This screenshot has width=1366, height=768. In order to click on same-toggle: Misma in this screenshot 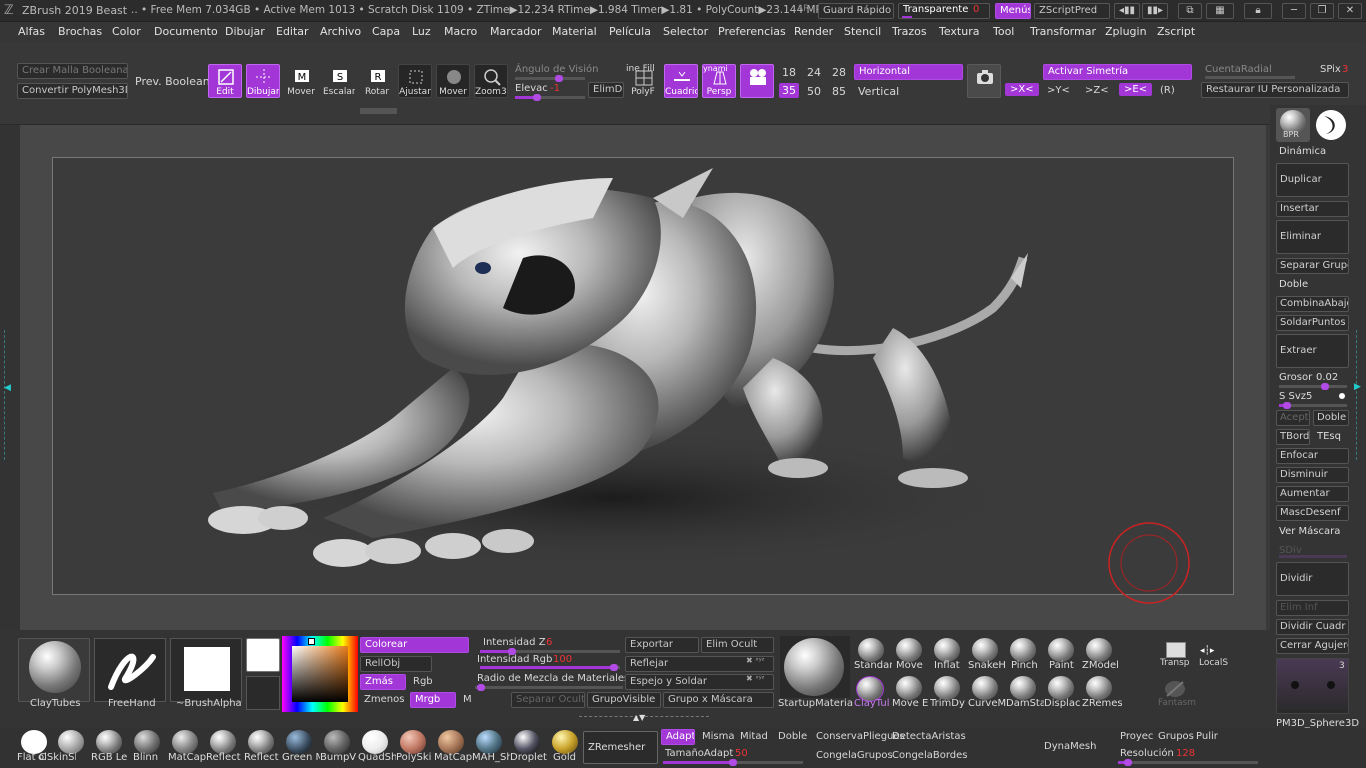, I will do `click(718, 736)`.